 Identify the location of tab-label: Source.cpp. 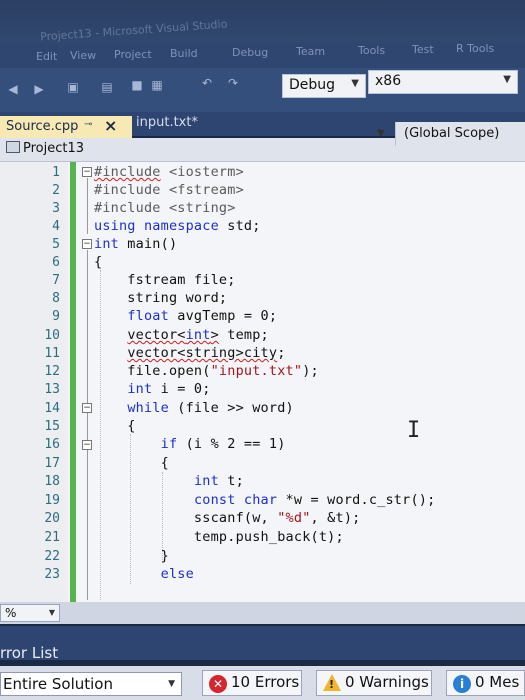
(42, 126).